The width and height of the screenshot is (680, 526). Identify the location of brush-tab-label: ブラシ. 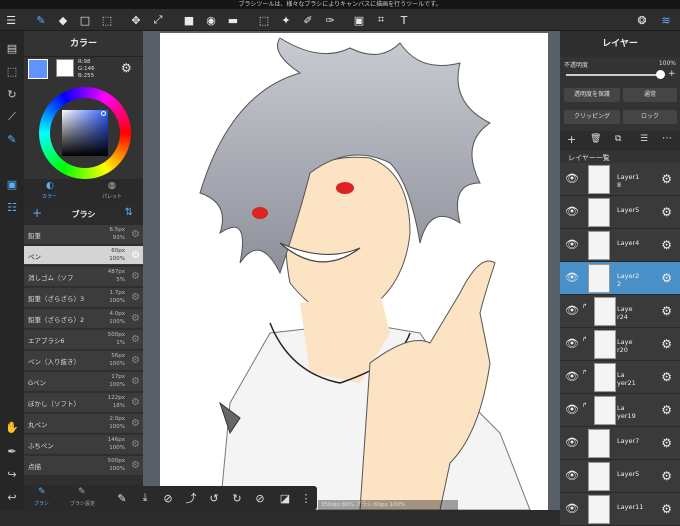
(41, 503).